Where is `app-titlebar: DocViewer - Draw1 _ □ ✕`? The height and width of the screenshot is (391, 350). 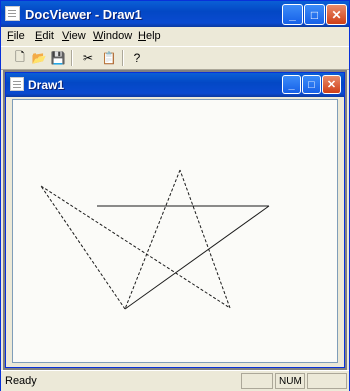
app-titlebar: DocViewer - Draw1 _ □ ✕ is located at coordinates (175, 14).